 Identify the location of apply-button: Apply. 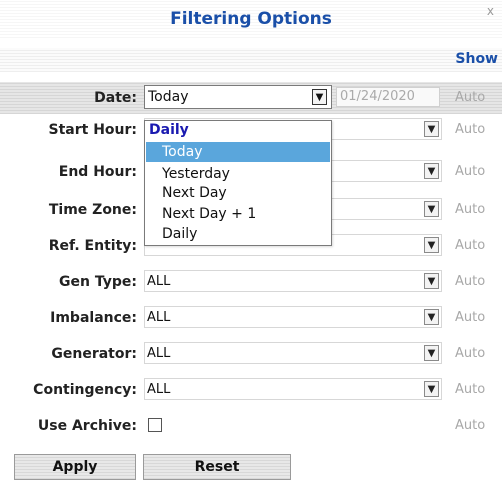
(75, 467).